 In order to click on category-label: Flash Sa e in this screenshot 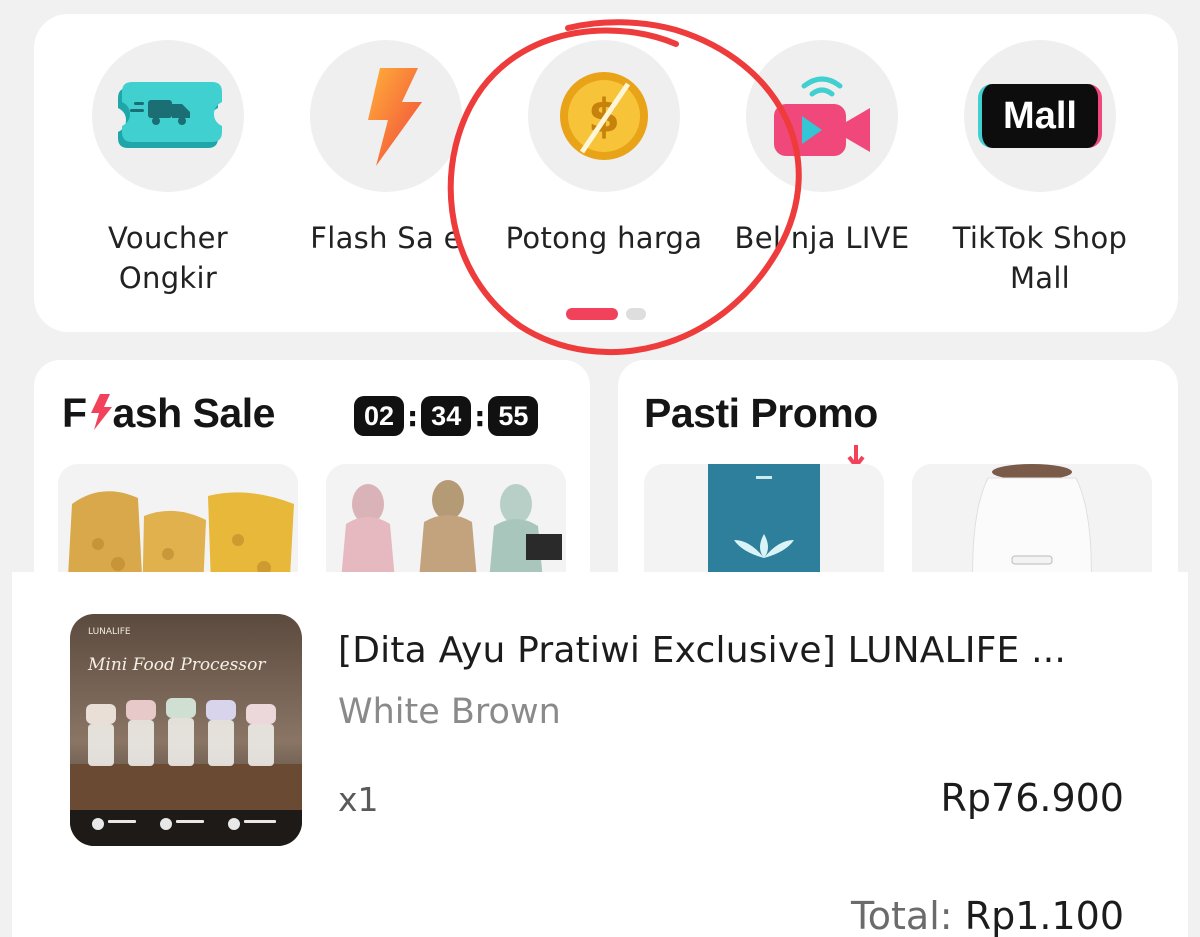, I will do `click(386, 238)`.